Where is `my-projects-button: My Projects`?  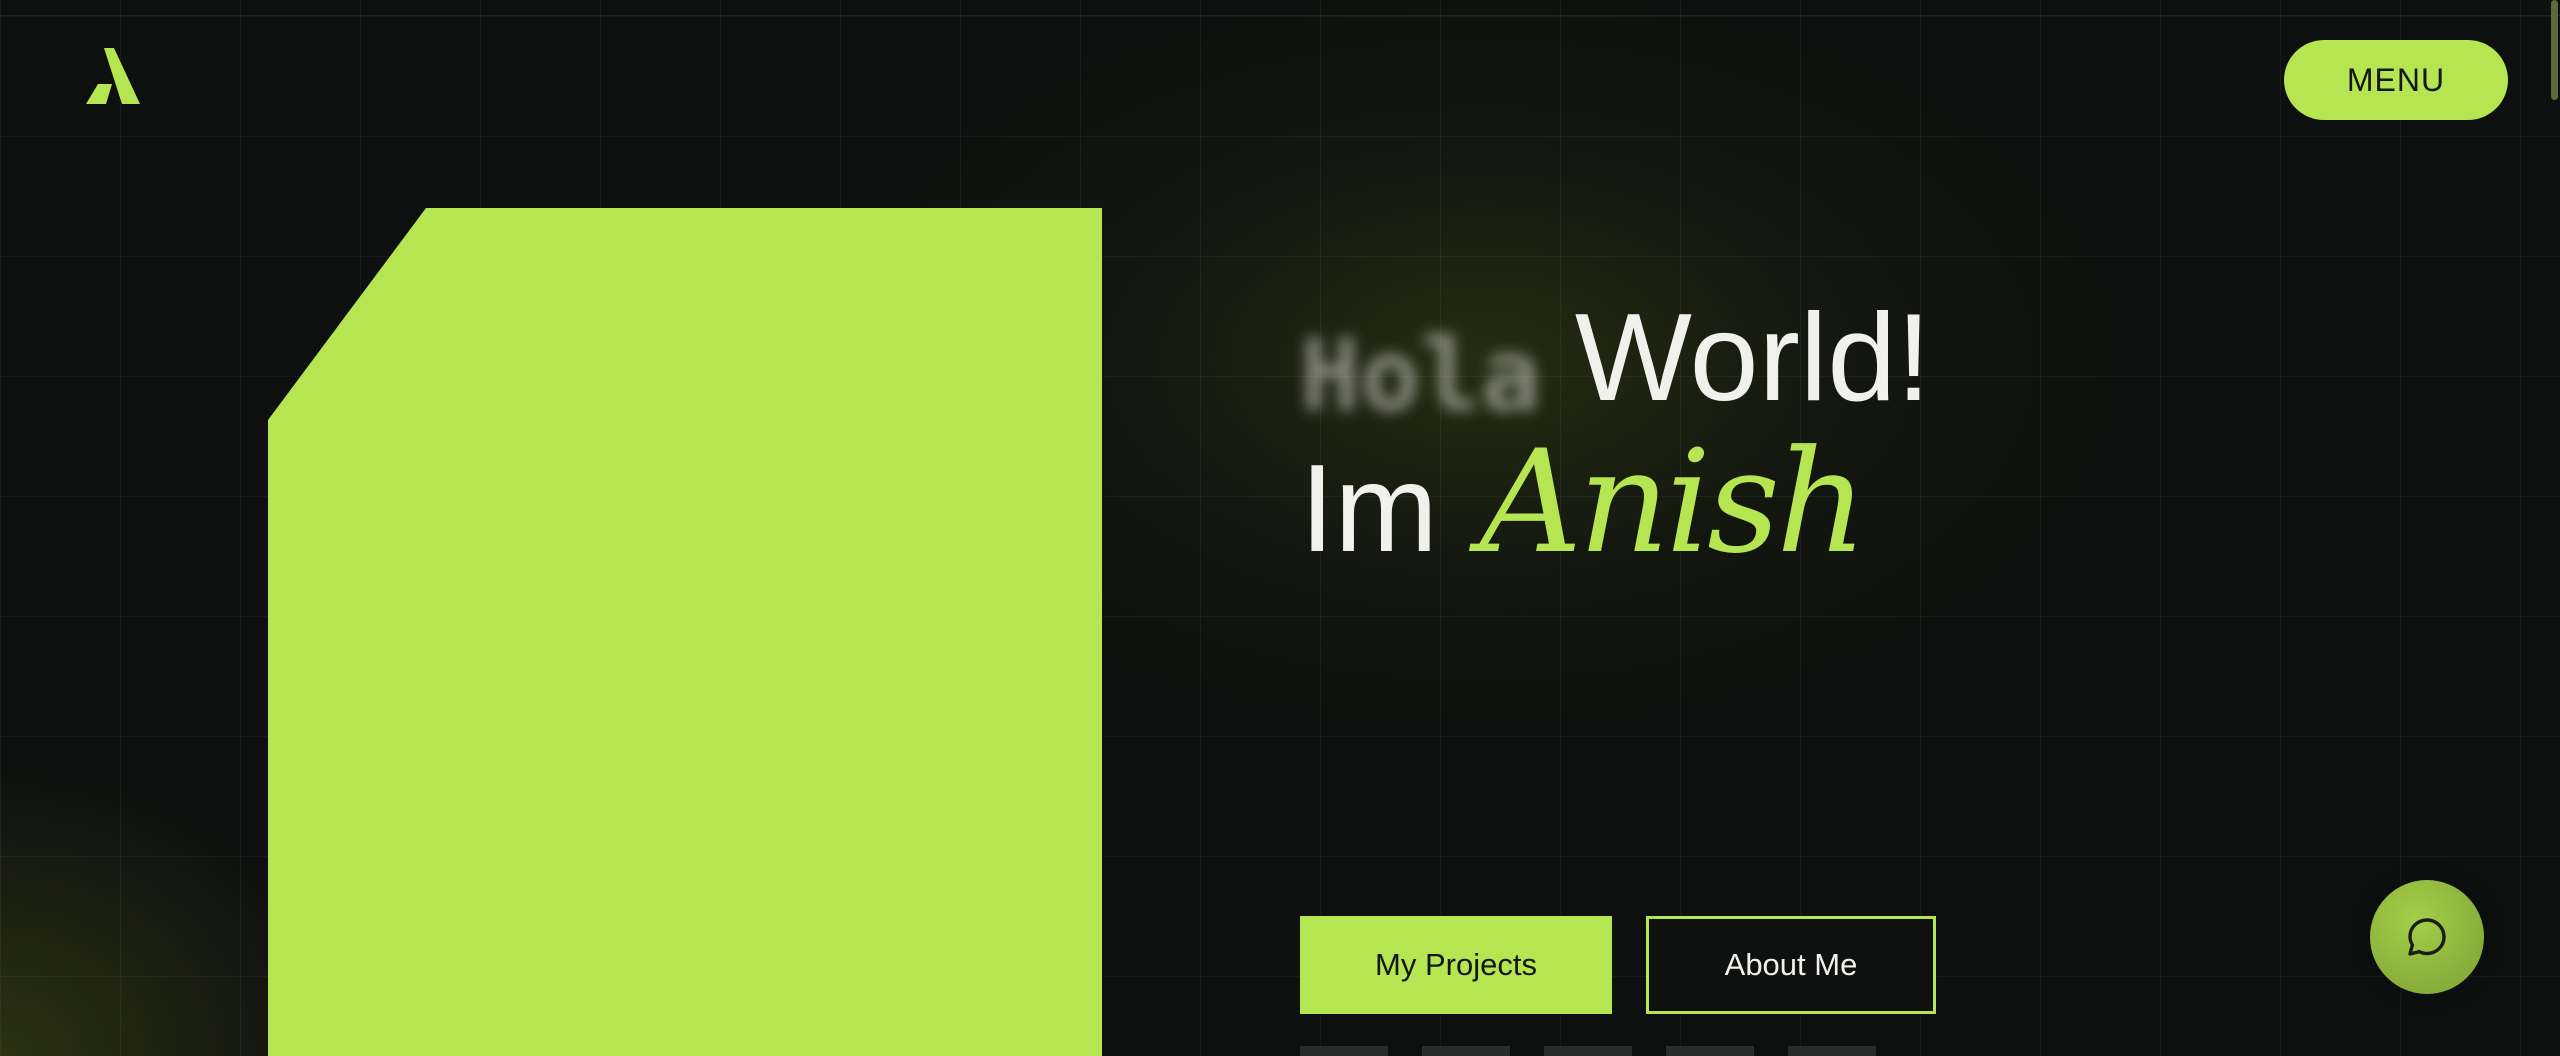
my-projects-button: My Projects is located at coordinates (1456, 965).